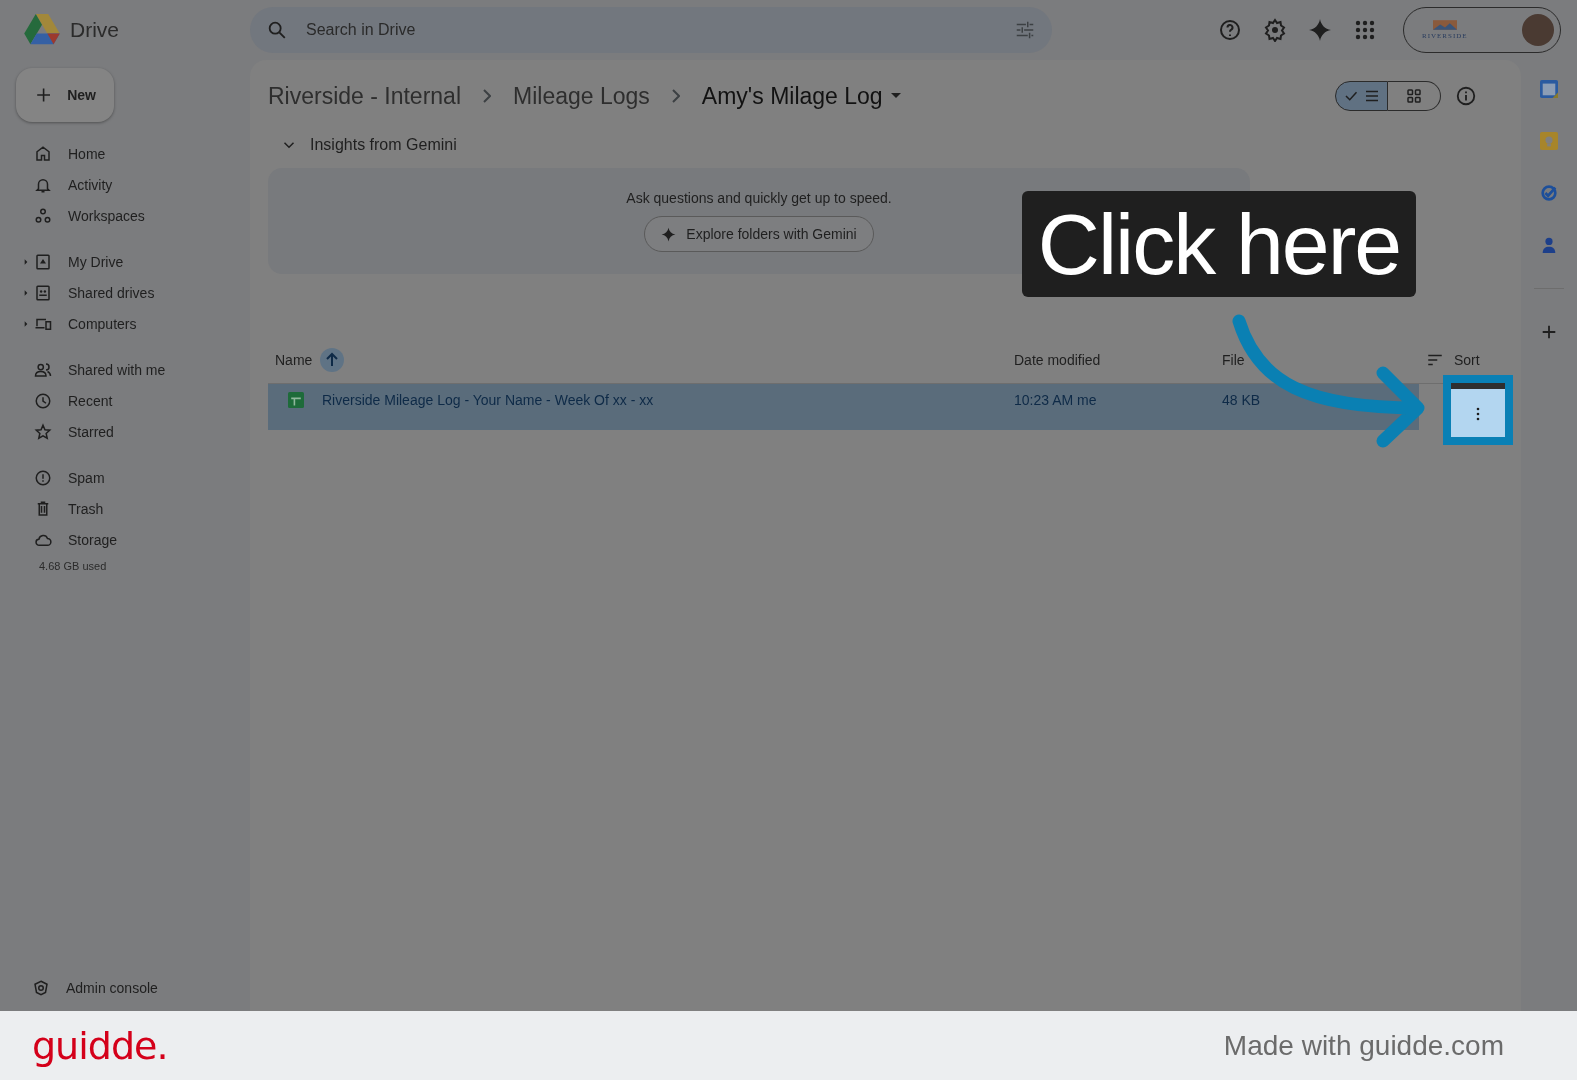  What do you see at coordinates (125, 323) in the screenshot?
I see `nav-item: Computers` at bounding box center [125, 323].